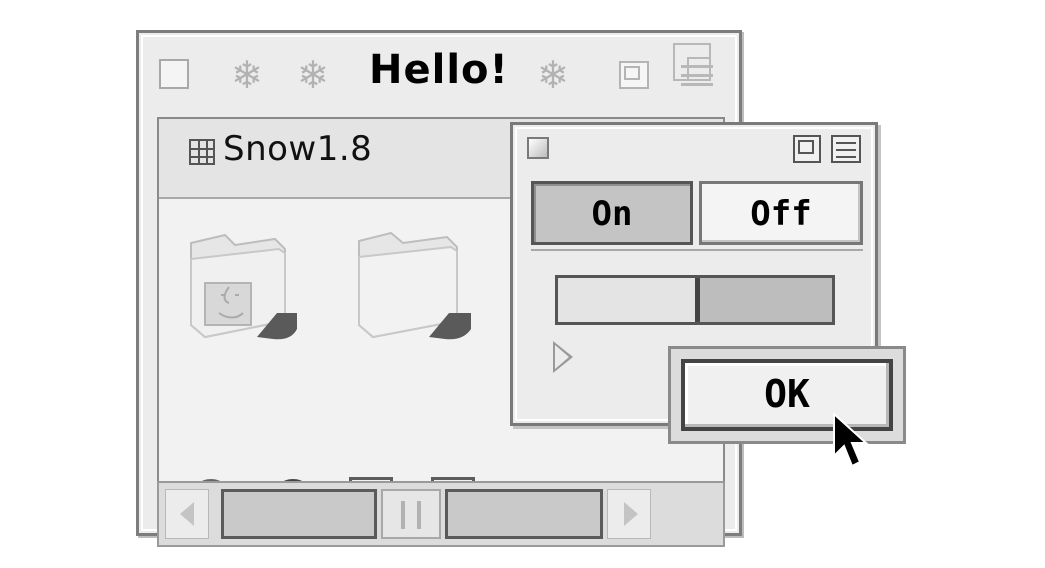 This screenshot has width=1045, height=568. What do you see at coordinates (411, 287) in the screenshot?
I see `folder-icon` at bounding box center [411, 287].